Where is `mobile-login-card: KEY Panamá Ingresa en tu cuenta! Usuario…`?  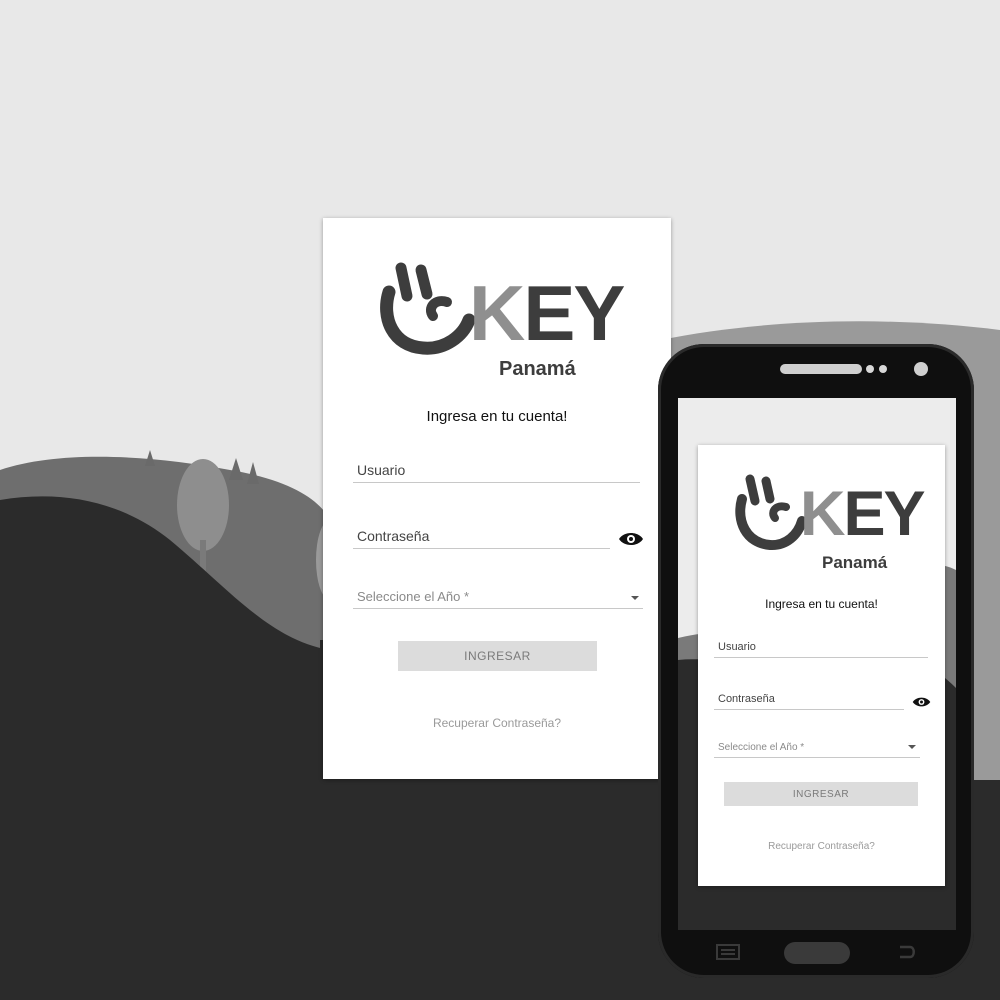
mobile-login-card: KEY Panamá Ingresa en tu cuenta! Usuario… is located at coordinates (821, 665).